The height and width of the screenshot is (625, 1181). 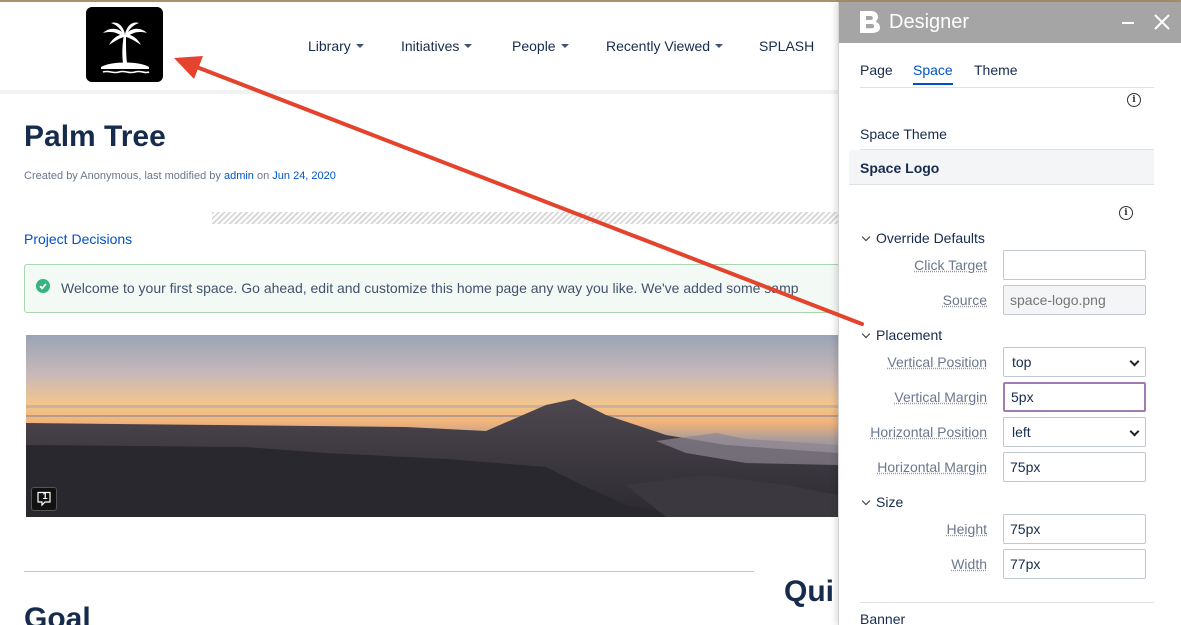 I want to click on group-label: Placement, so click(x=909, y=335).